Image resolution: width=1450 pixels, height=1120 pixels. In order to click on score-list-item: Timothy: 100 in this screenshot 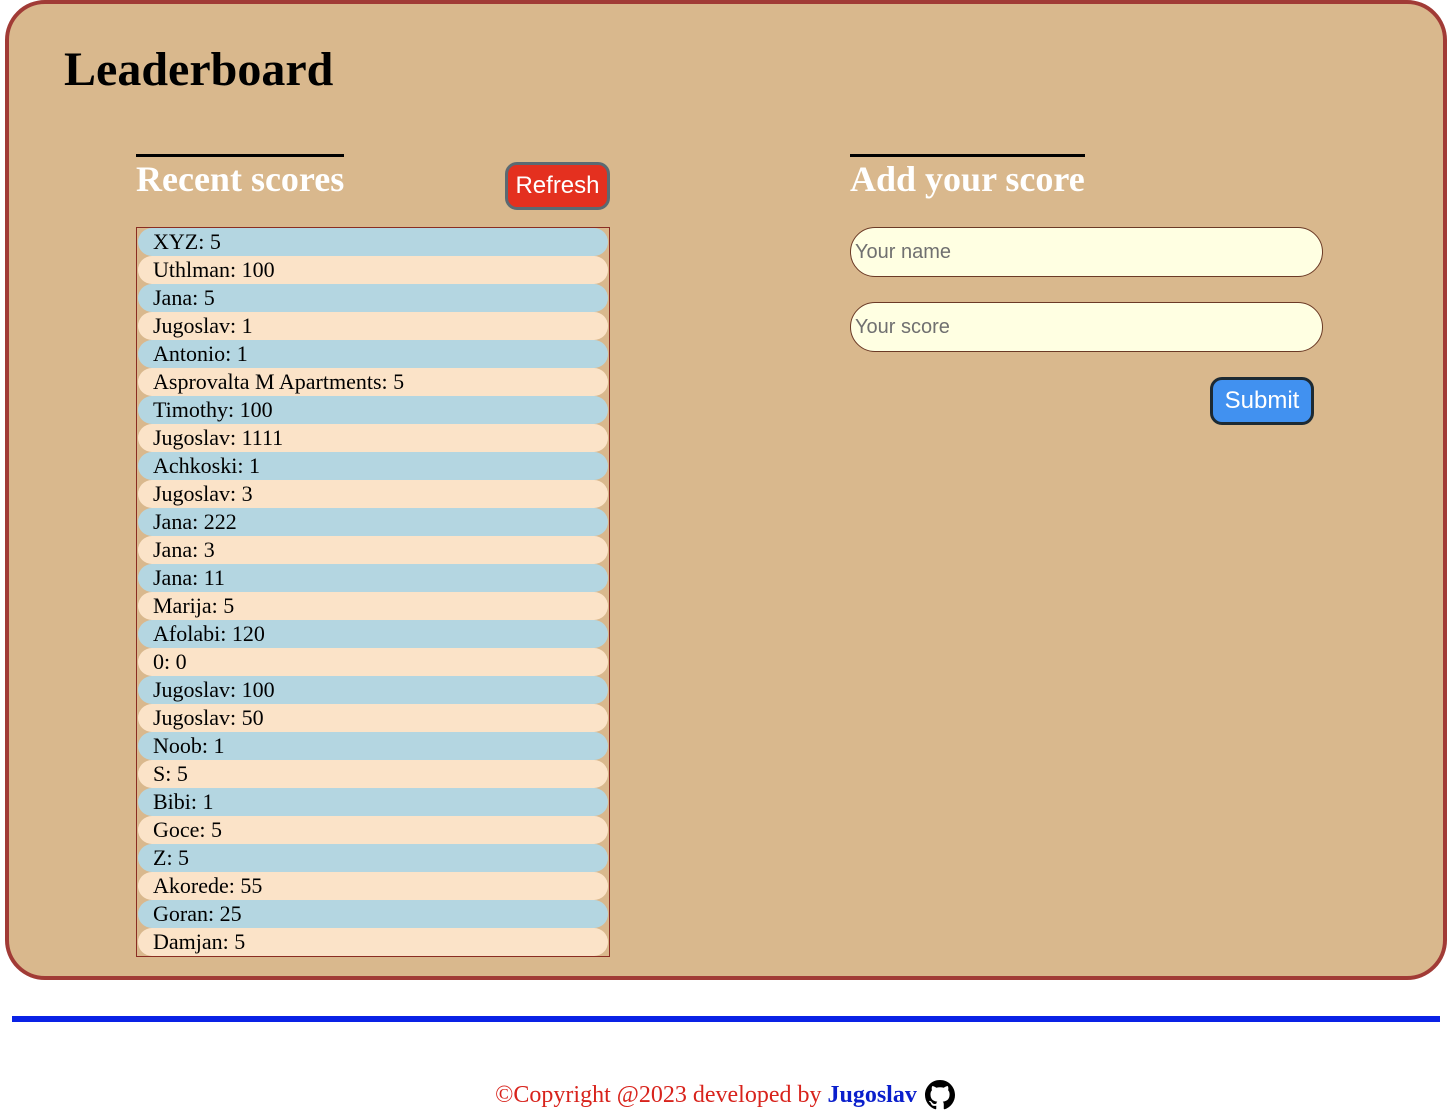, I will do `click(373, 410)`.